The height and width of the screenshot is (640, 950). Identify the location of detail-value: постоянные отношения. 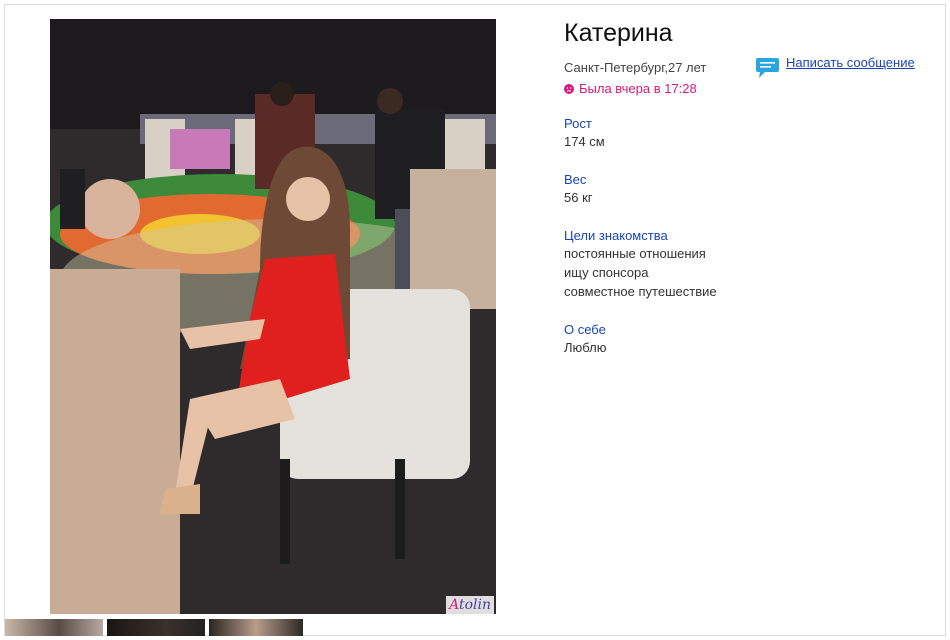
(635, 253).